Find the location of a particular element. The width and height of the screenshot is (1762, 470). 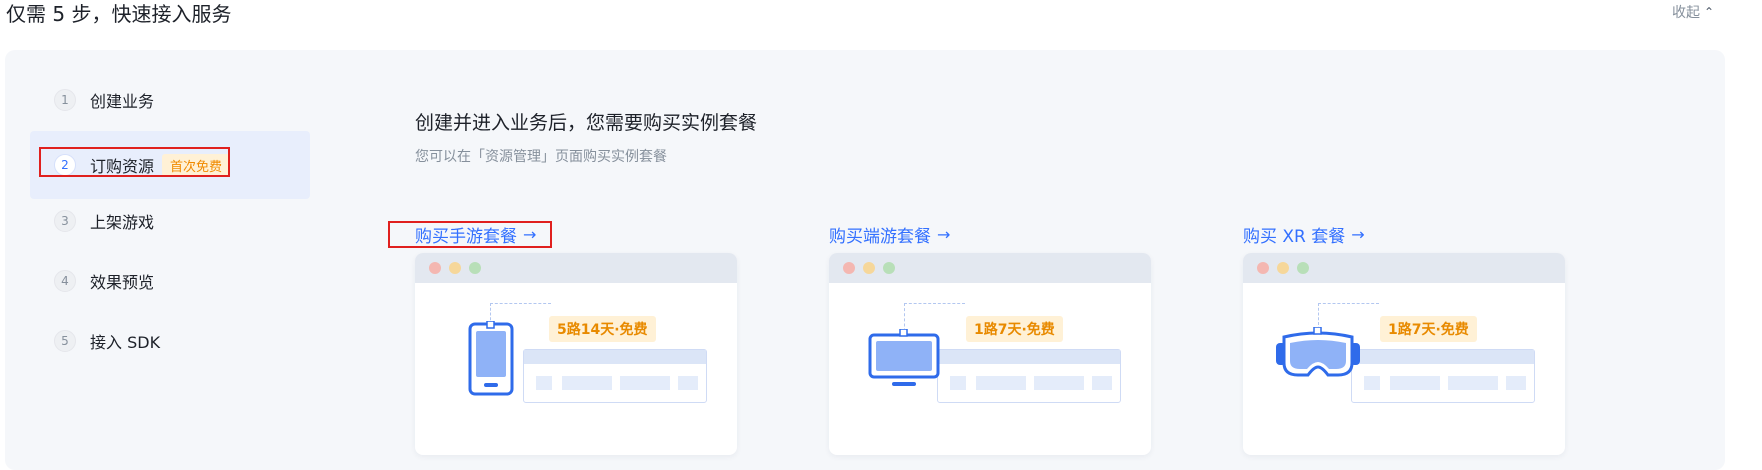

pc-package-card: 1路7天·免费 is located at coordinates (990, 354).